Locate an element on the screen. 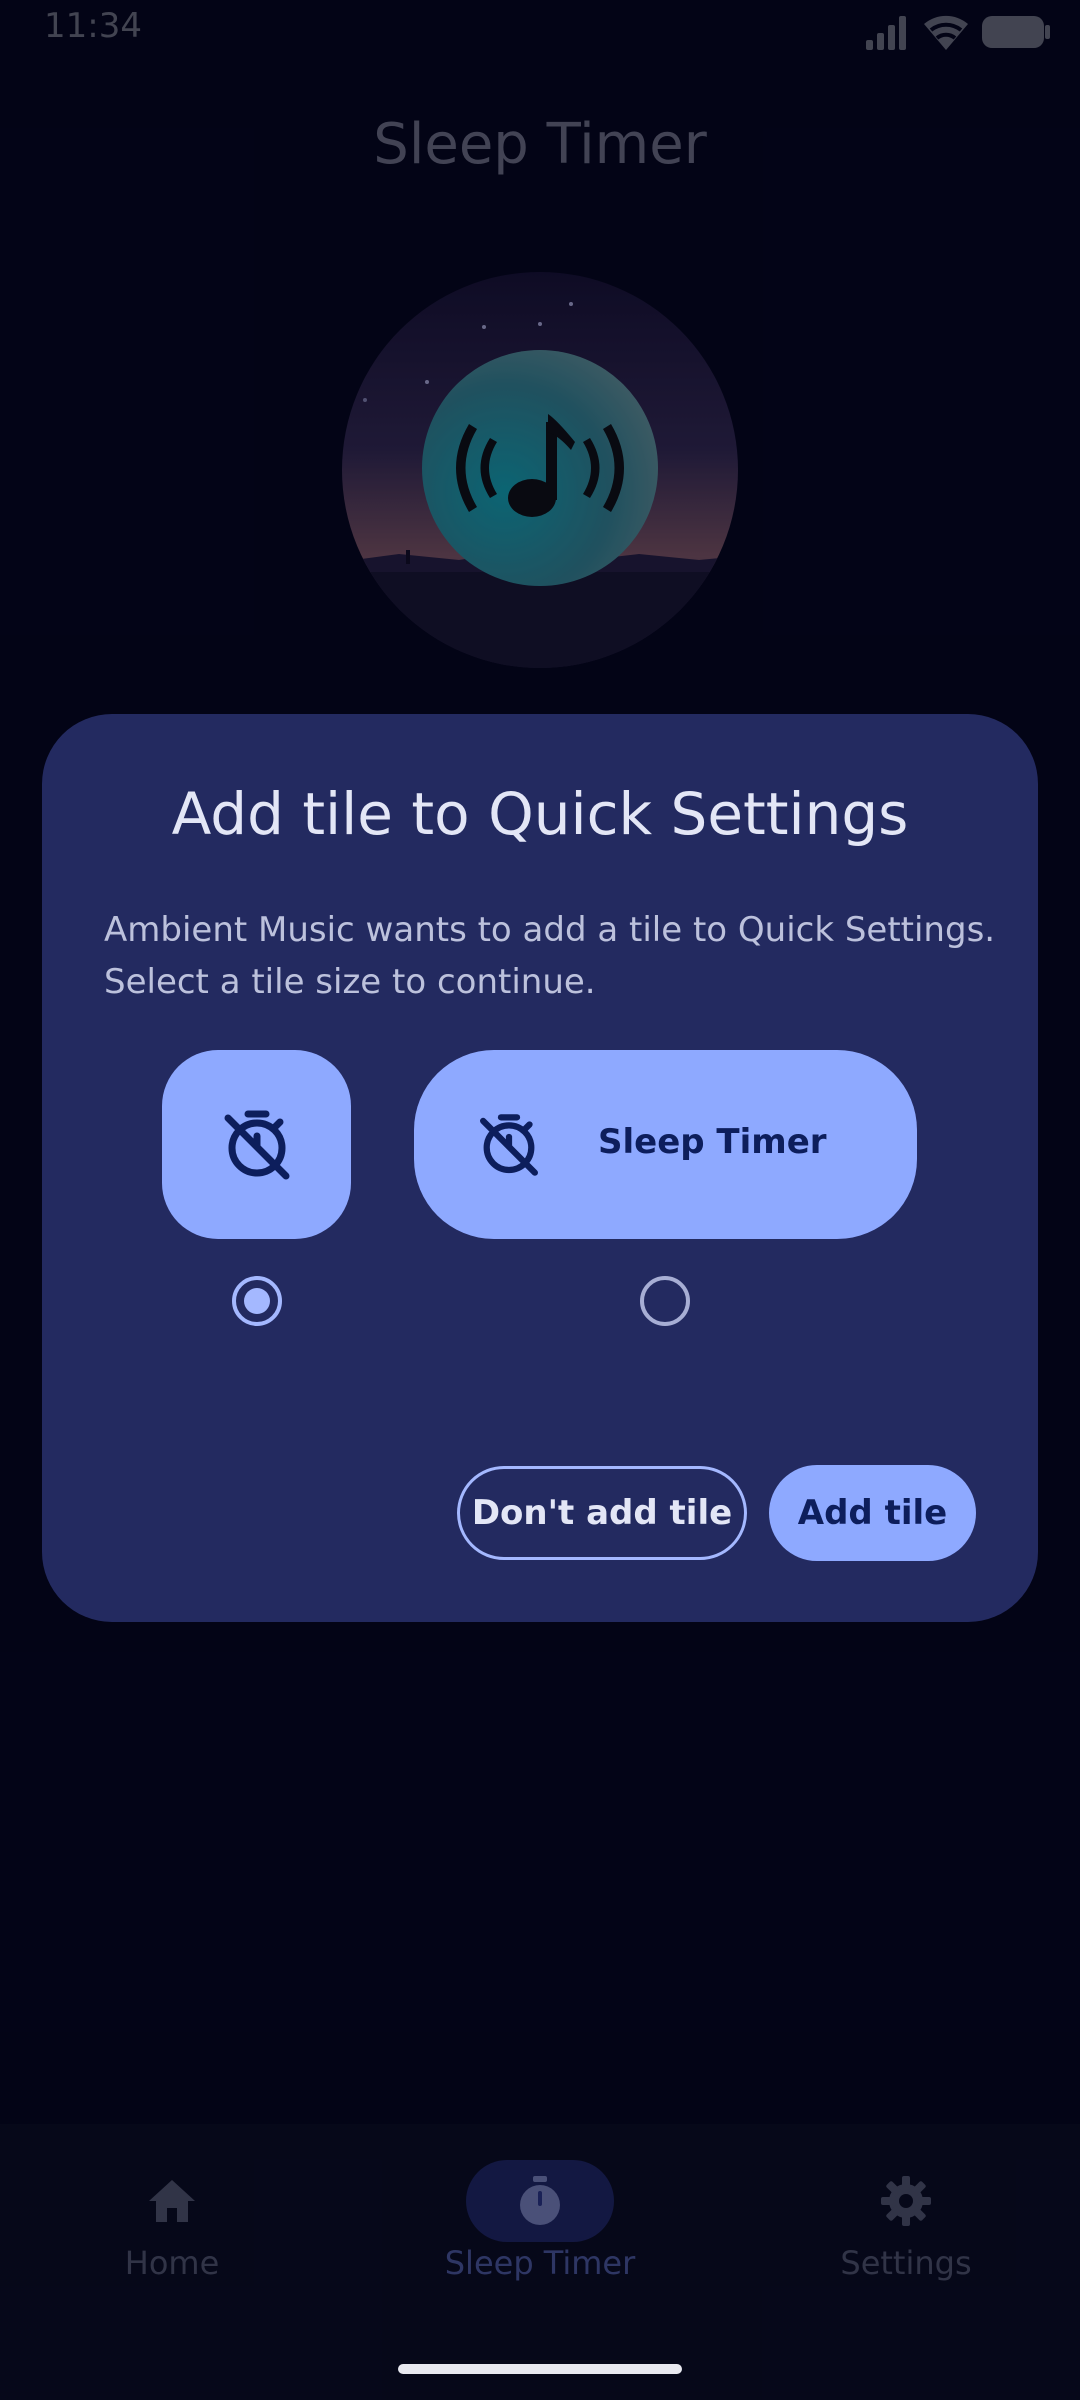  radio-small-tile-selected is located at coordinates (257, 1301).